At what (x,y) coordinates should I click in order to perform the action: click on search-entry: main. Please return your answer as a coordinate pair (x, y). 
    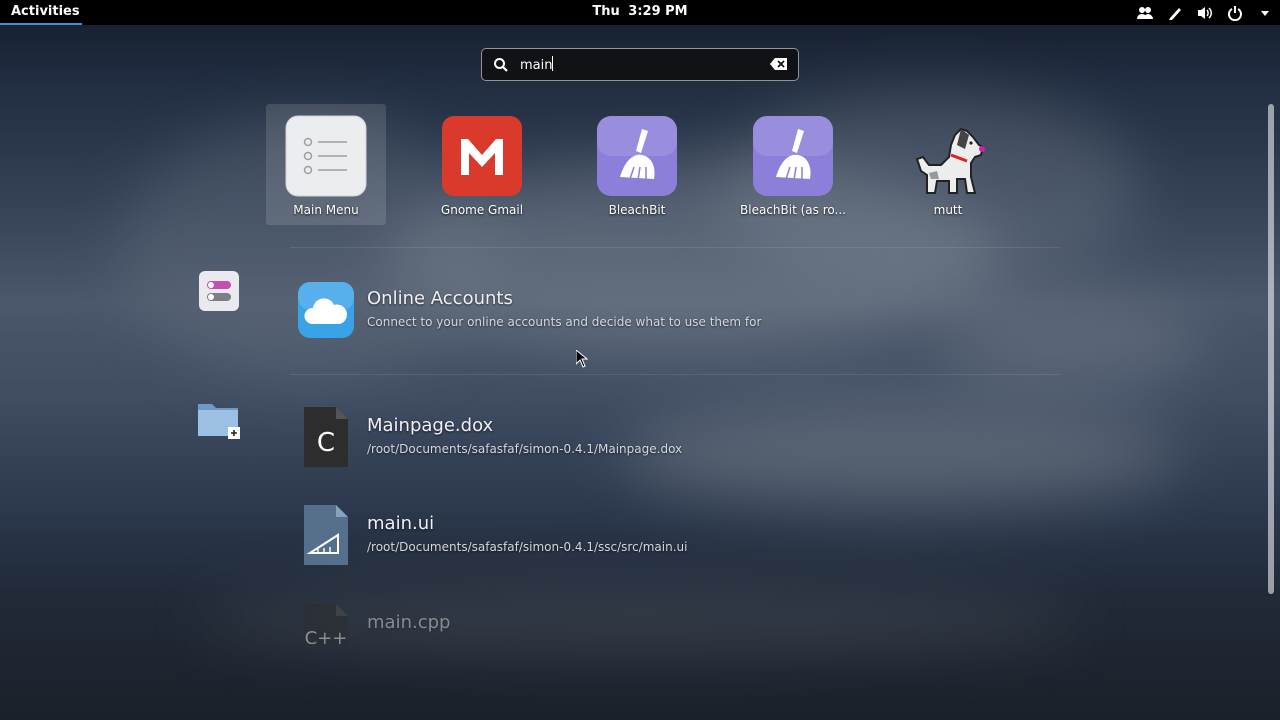
    Looking at the image, I should click on (640, 64).